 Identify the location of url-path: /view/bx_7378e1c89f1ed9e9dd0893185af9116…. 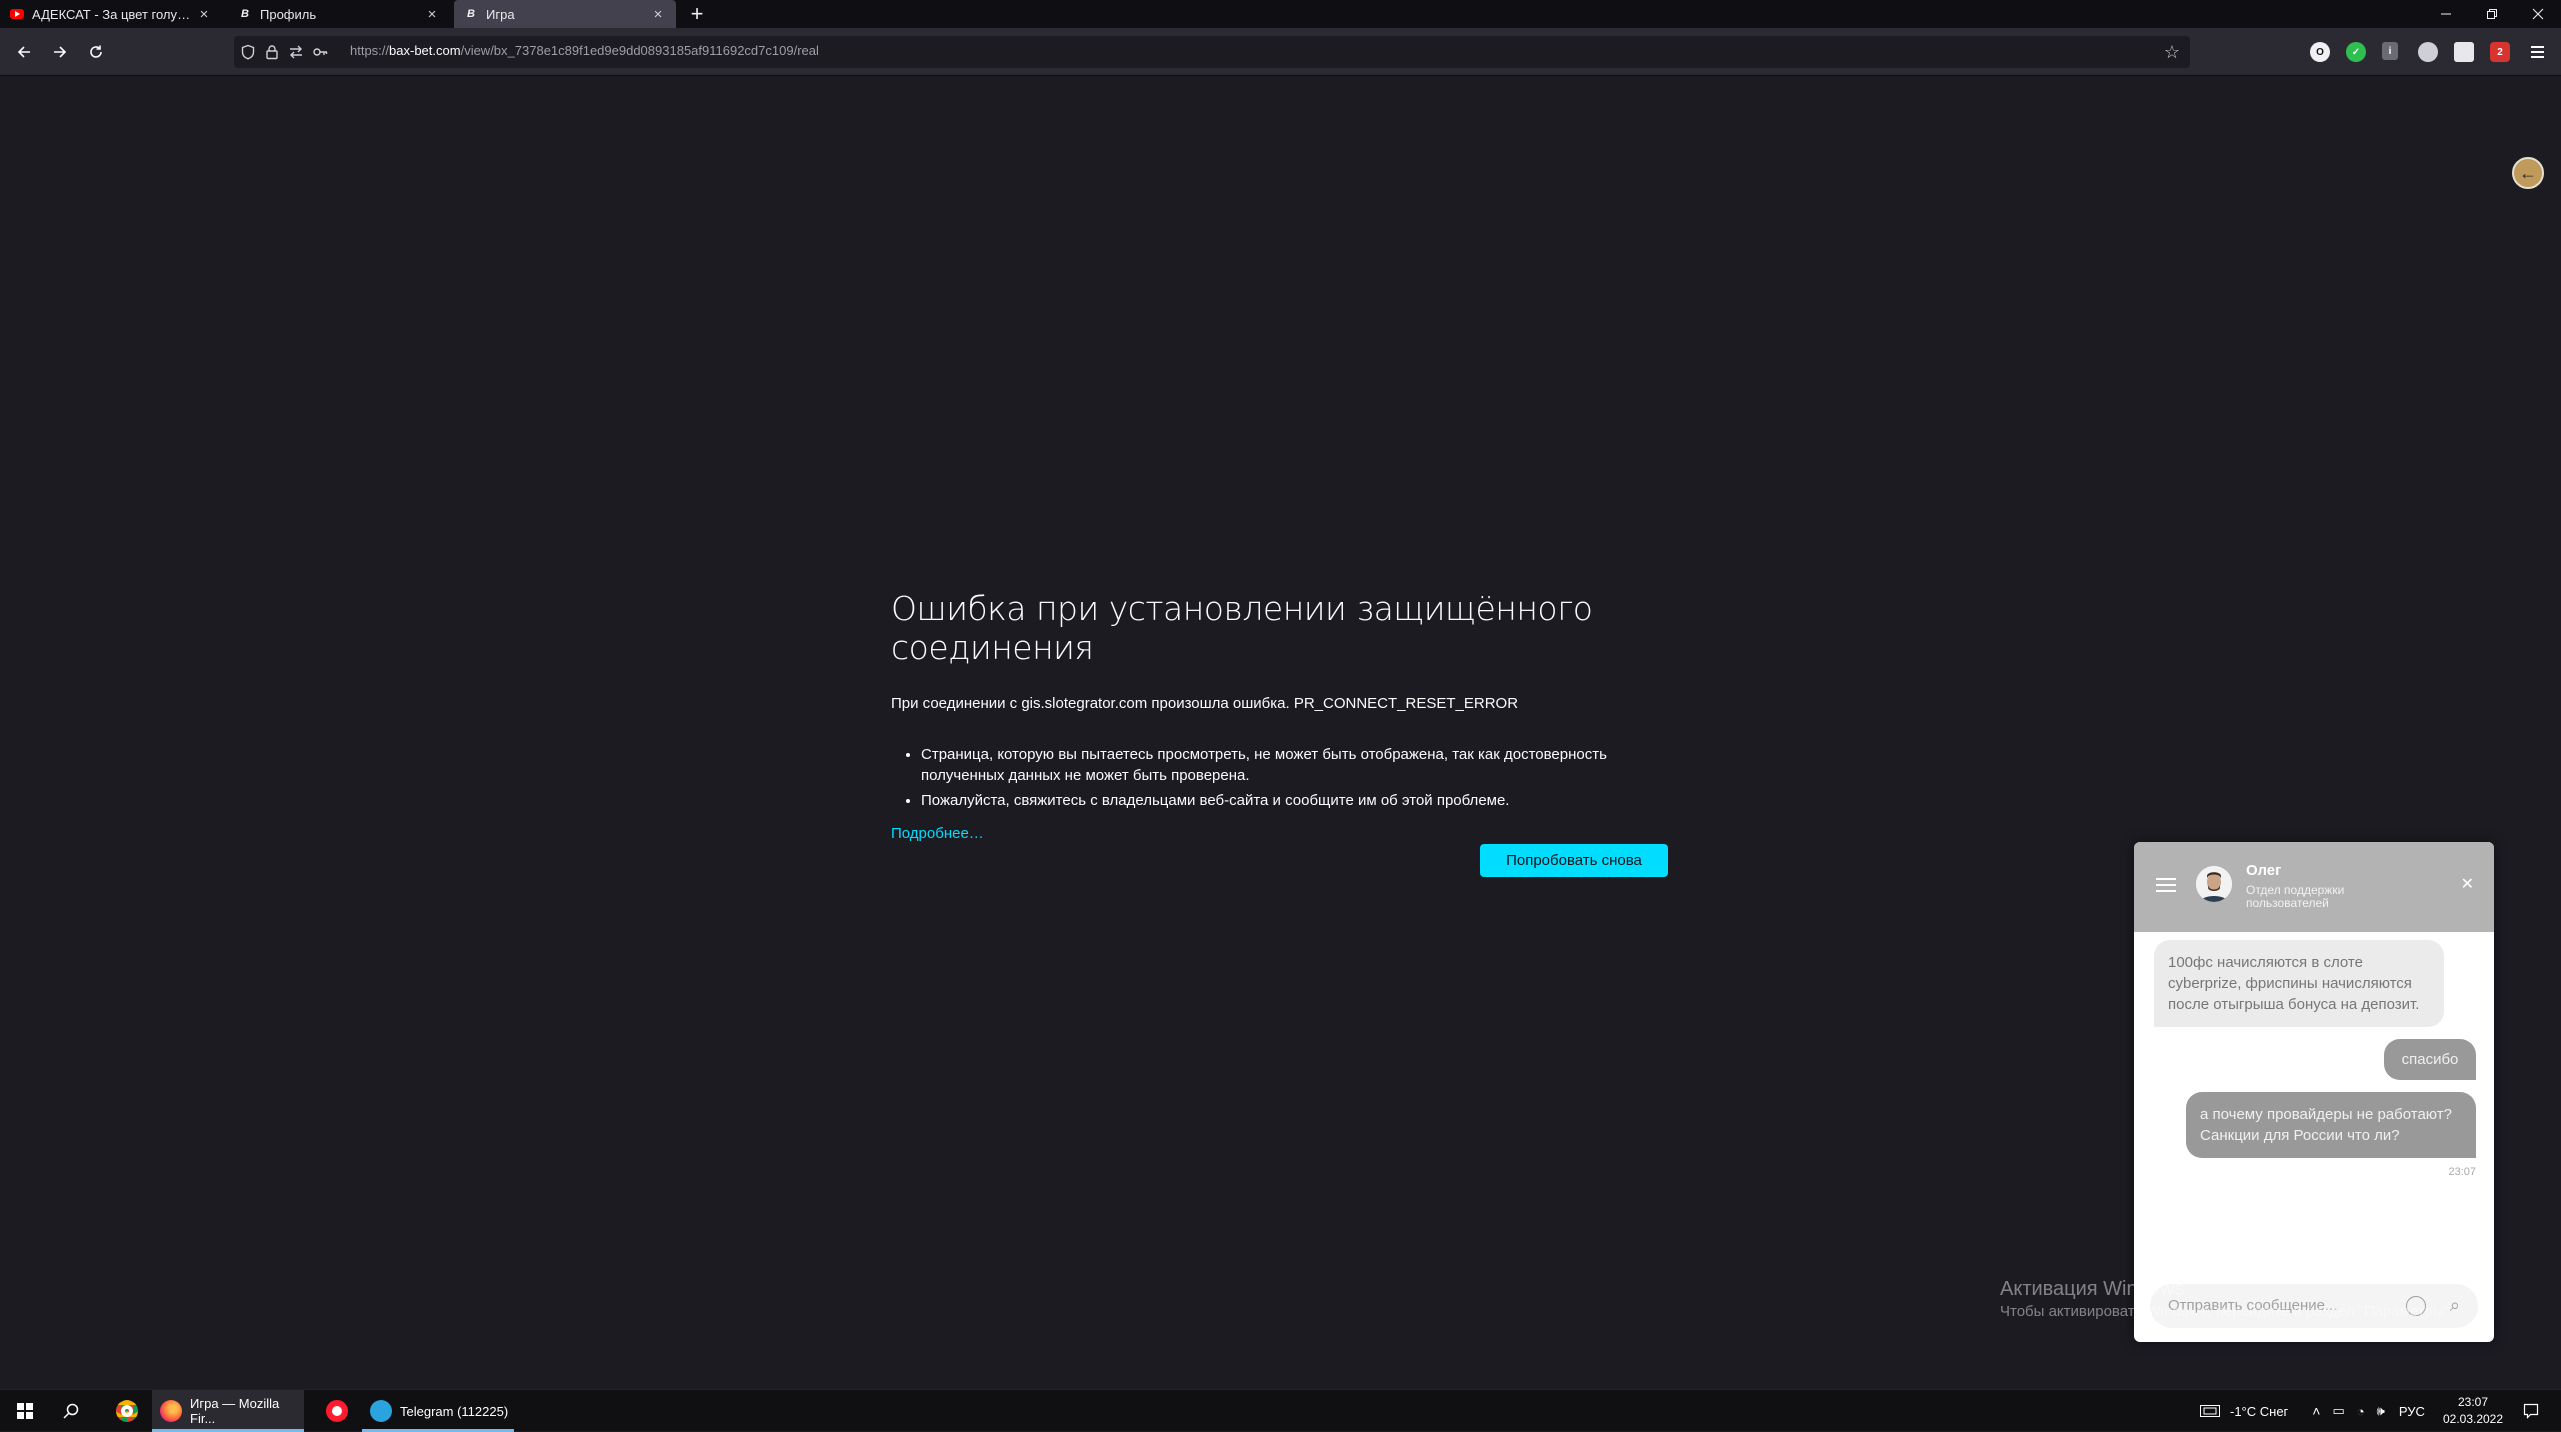
(639, 50).